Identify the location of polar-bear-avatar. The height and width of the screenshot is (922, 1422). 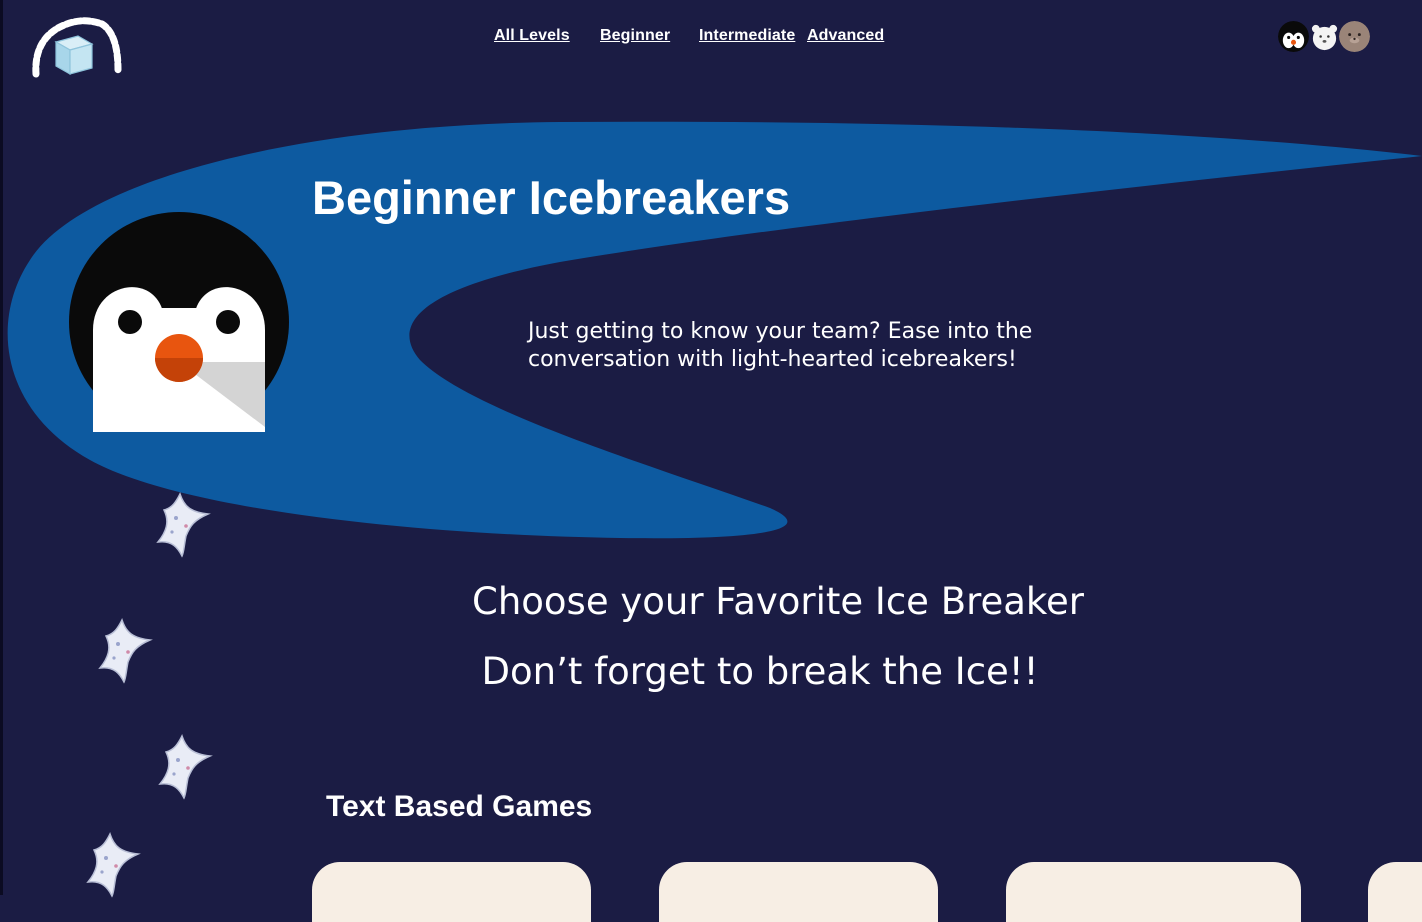
(1324, 36).